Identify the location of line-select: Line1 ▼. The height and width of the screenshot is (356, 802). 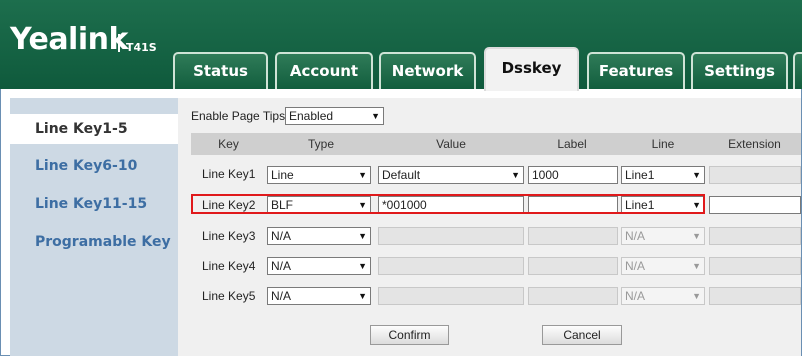
(663, 175).